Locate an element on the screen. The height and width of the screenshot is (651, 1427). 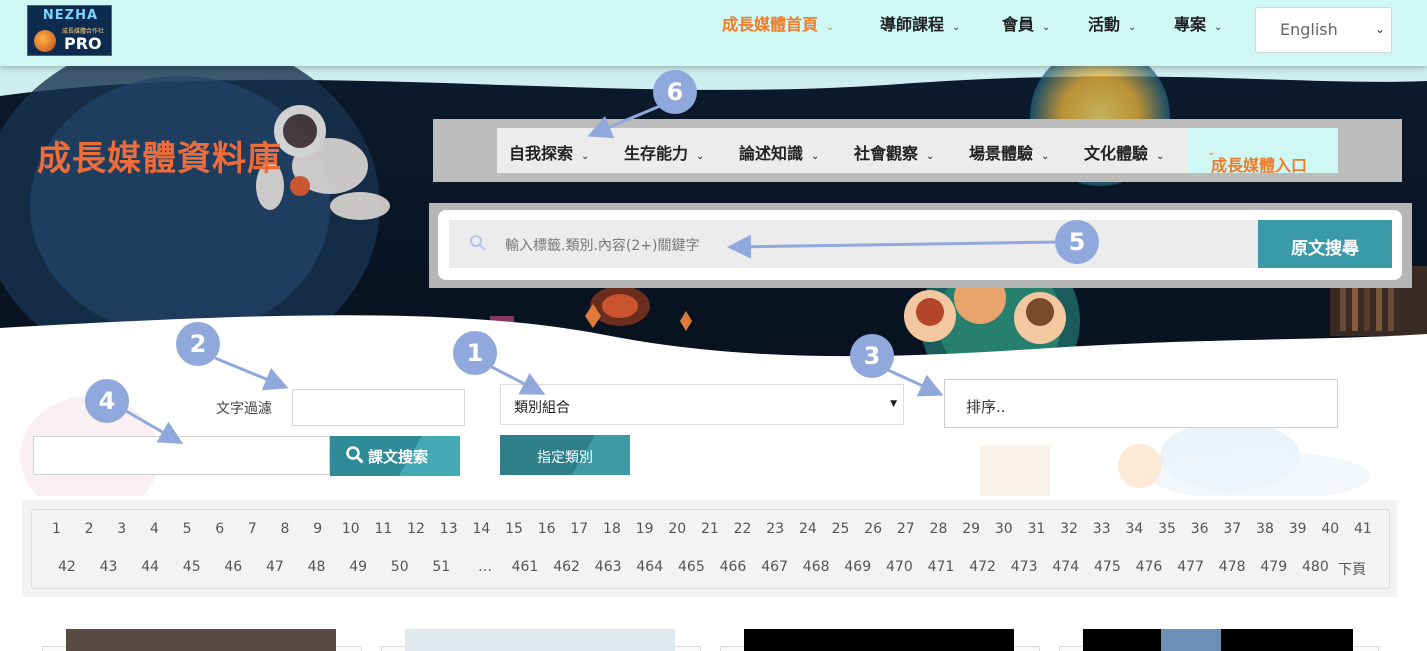
sort-select: 排序.. is located at coordinates (1141, 403).